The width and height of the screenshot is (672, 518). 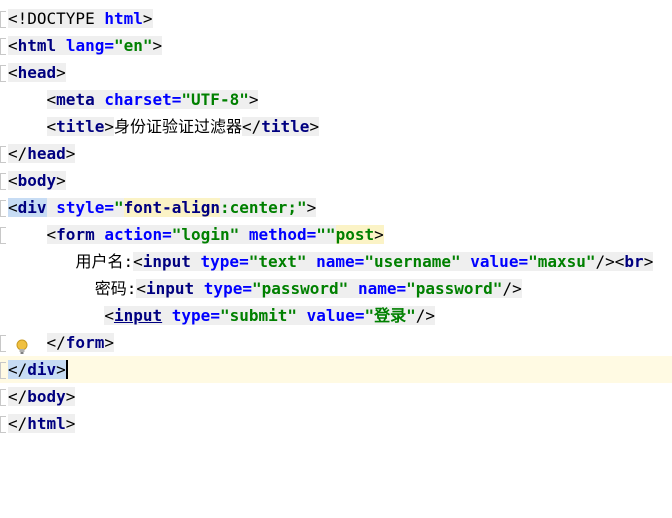 I want to click on code-line-7: <body>, so click(x=336, y=180).